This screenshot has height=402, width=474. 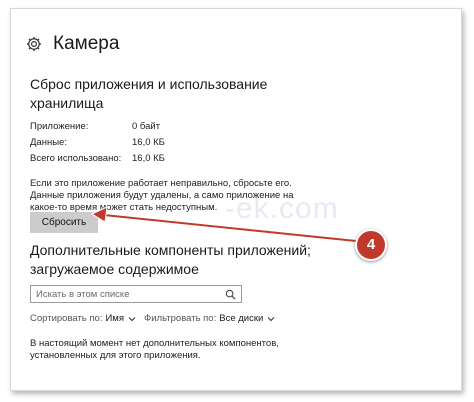 What do you see at coordinates (371, 245) in the screenshot?
I see `step-badge: 4` at bounding box center [371, 245].